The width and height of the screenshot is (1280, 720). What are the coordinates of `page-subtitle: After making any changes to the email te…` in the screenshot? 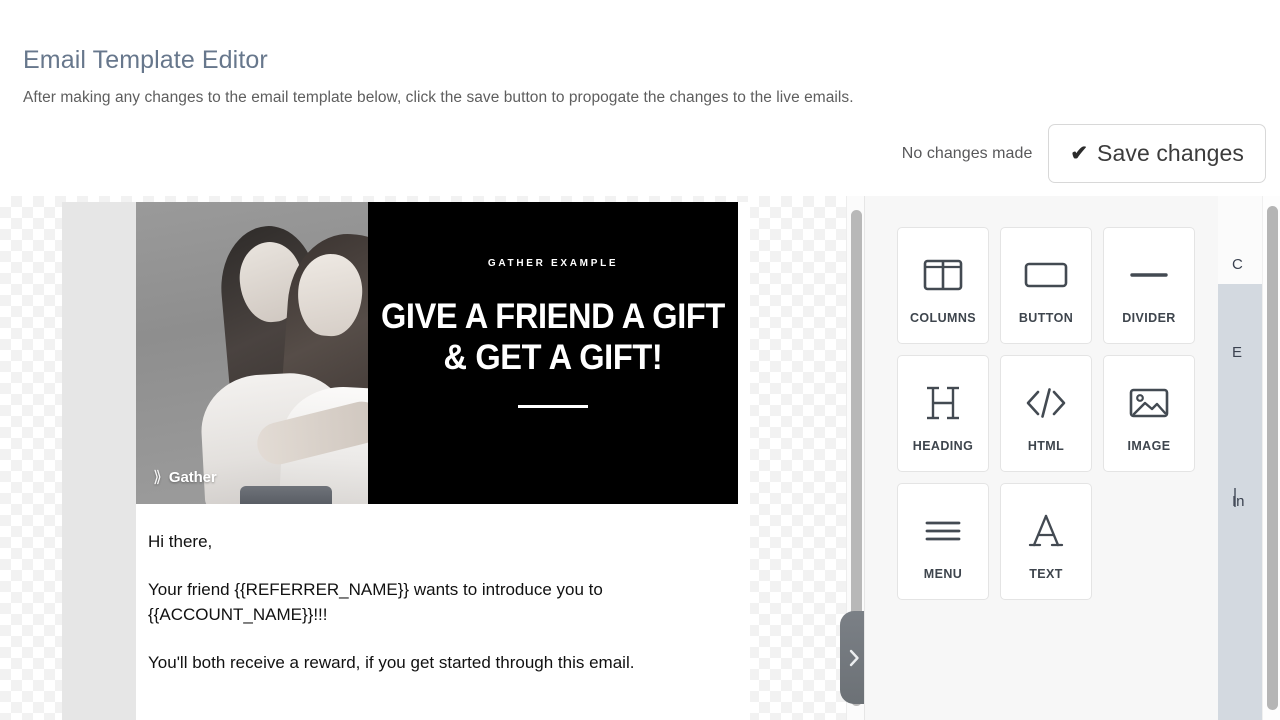 It's located at (438, 97).